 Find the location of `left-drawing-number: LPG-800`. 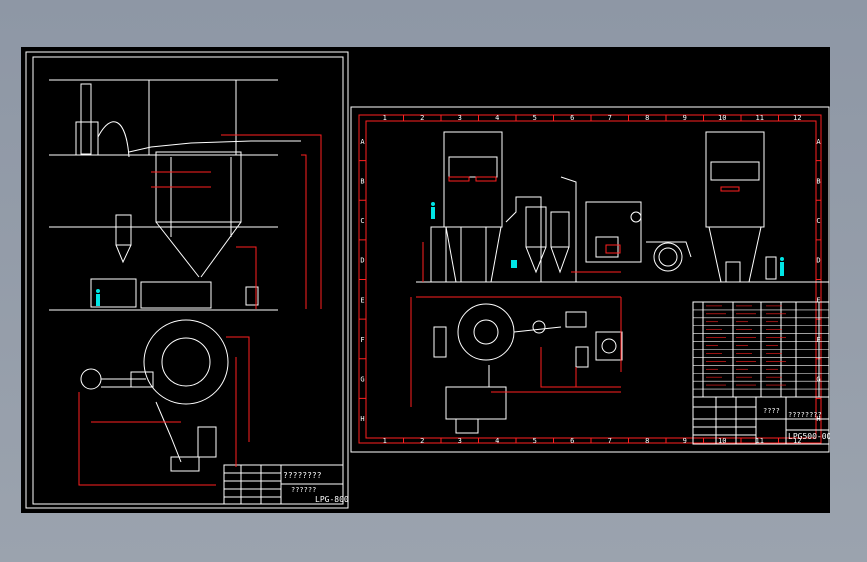

left-drawing-number: LPG-800 is located at coordinates (332, 499).